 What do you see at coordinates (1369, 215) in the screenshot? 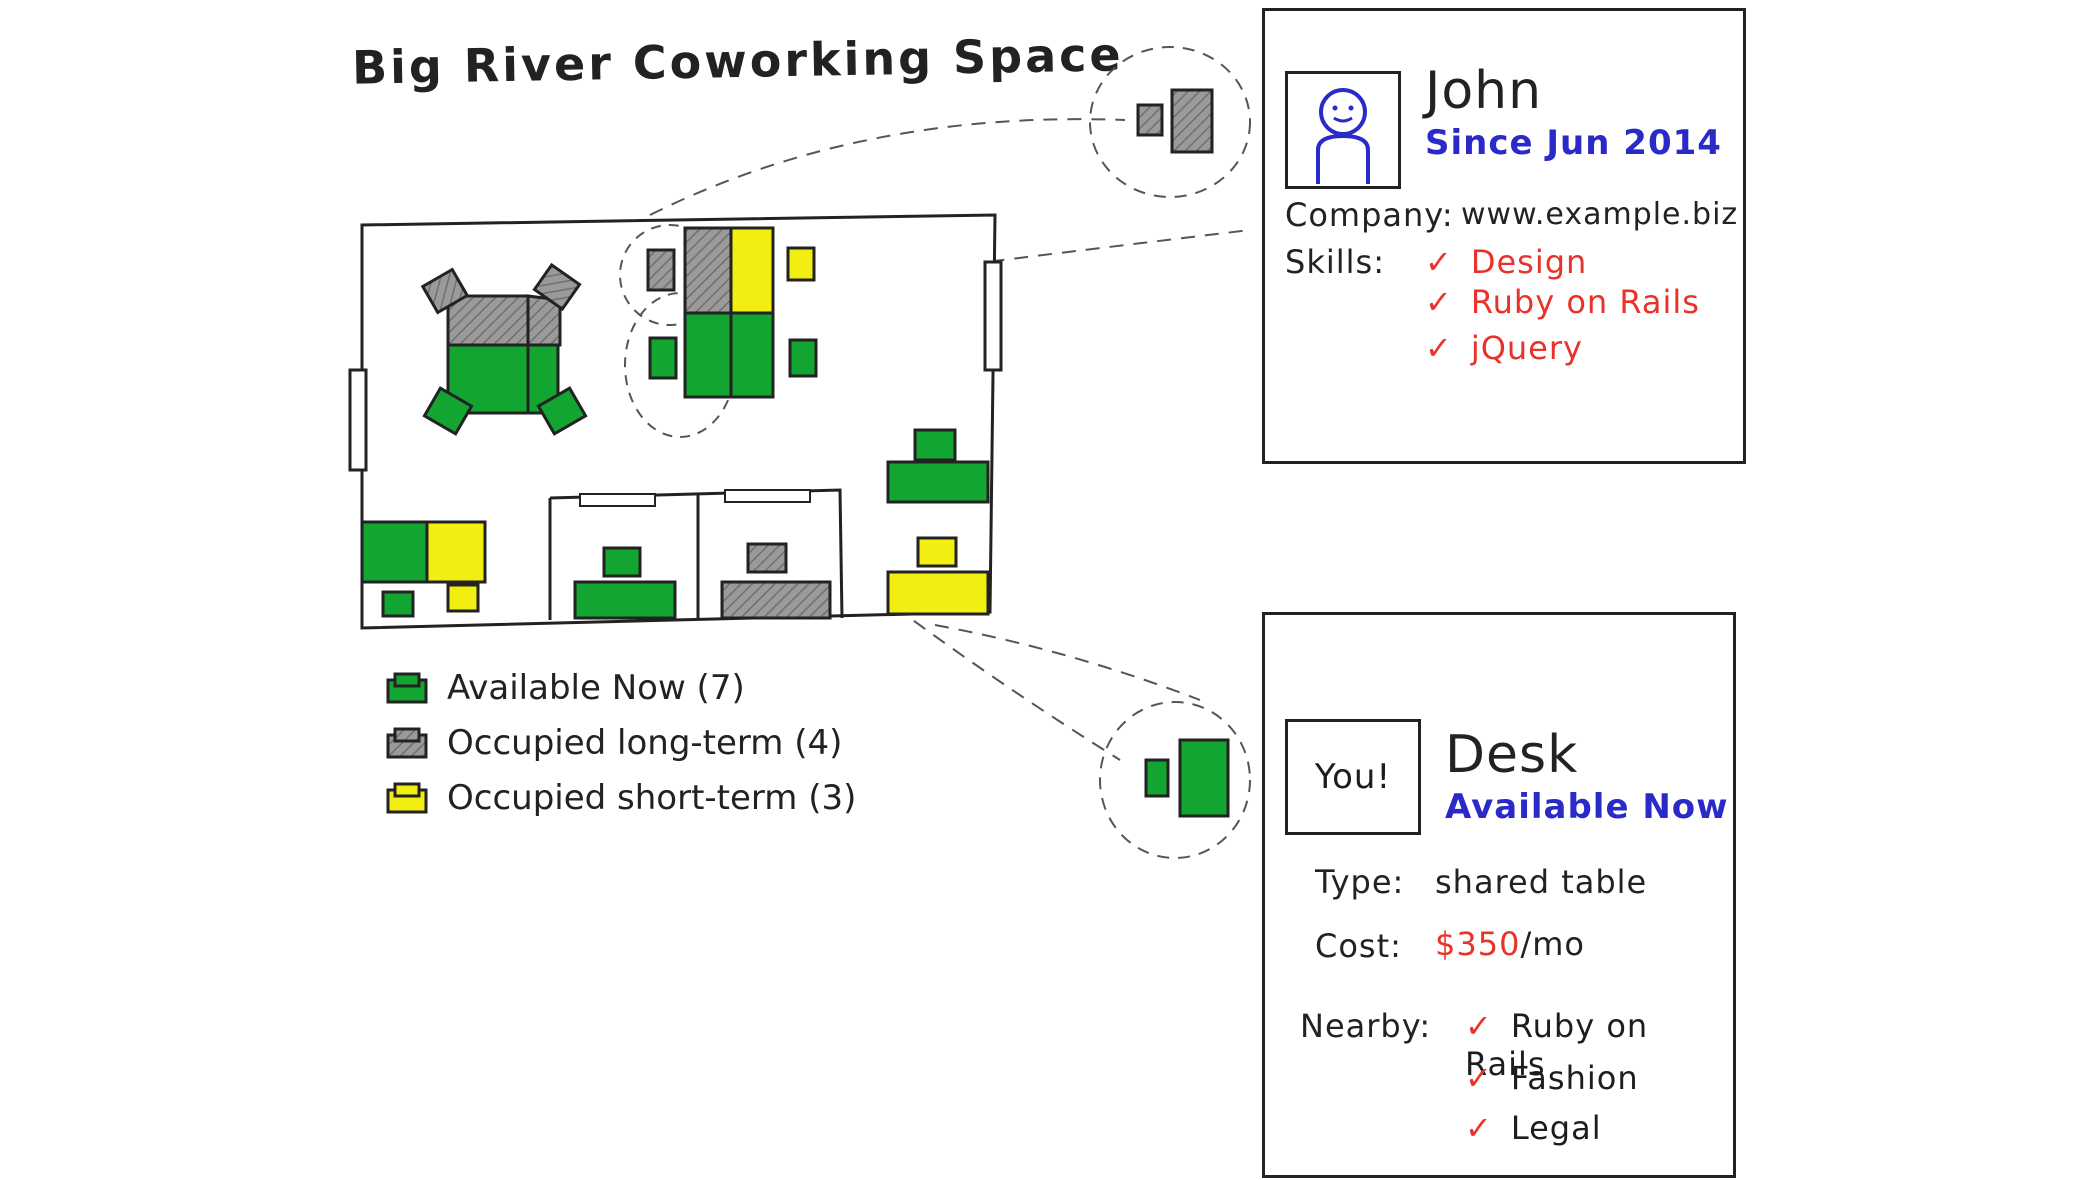
I see `company-label: Company:` at bounding box center [1369, 215].